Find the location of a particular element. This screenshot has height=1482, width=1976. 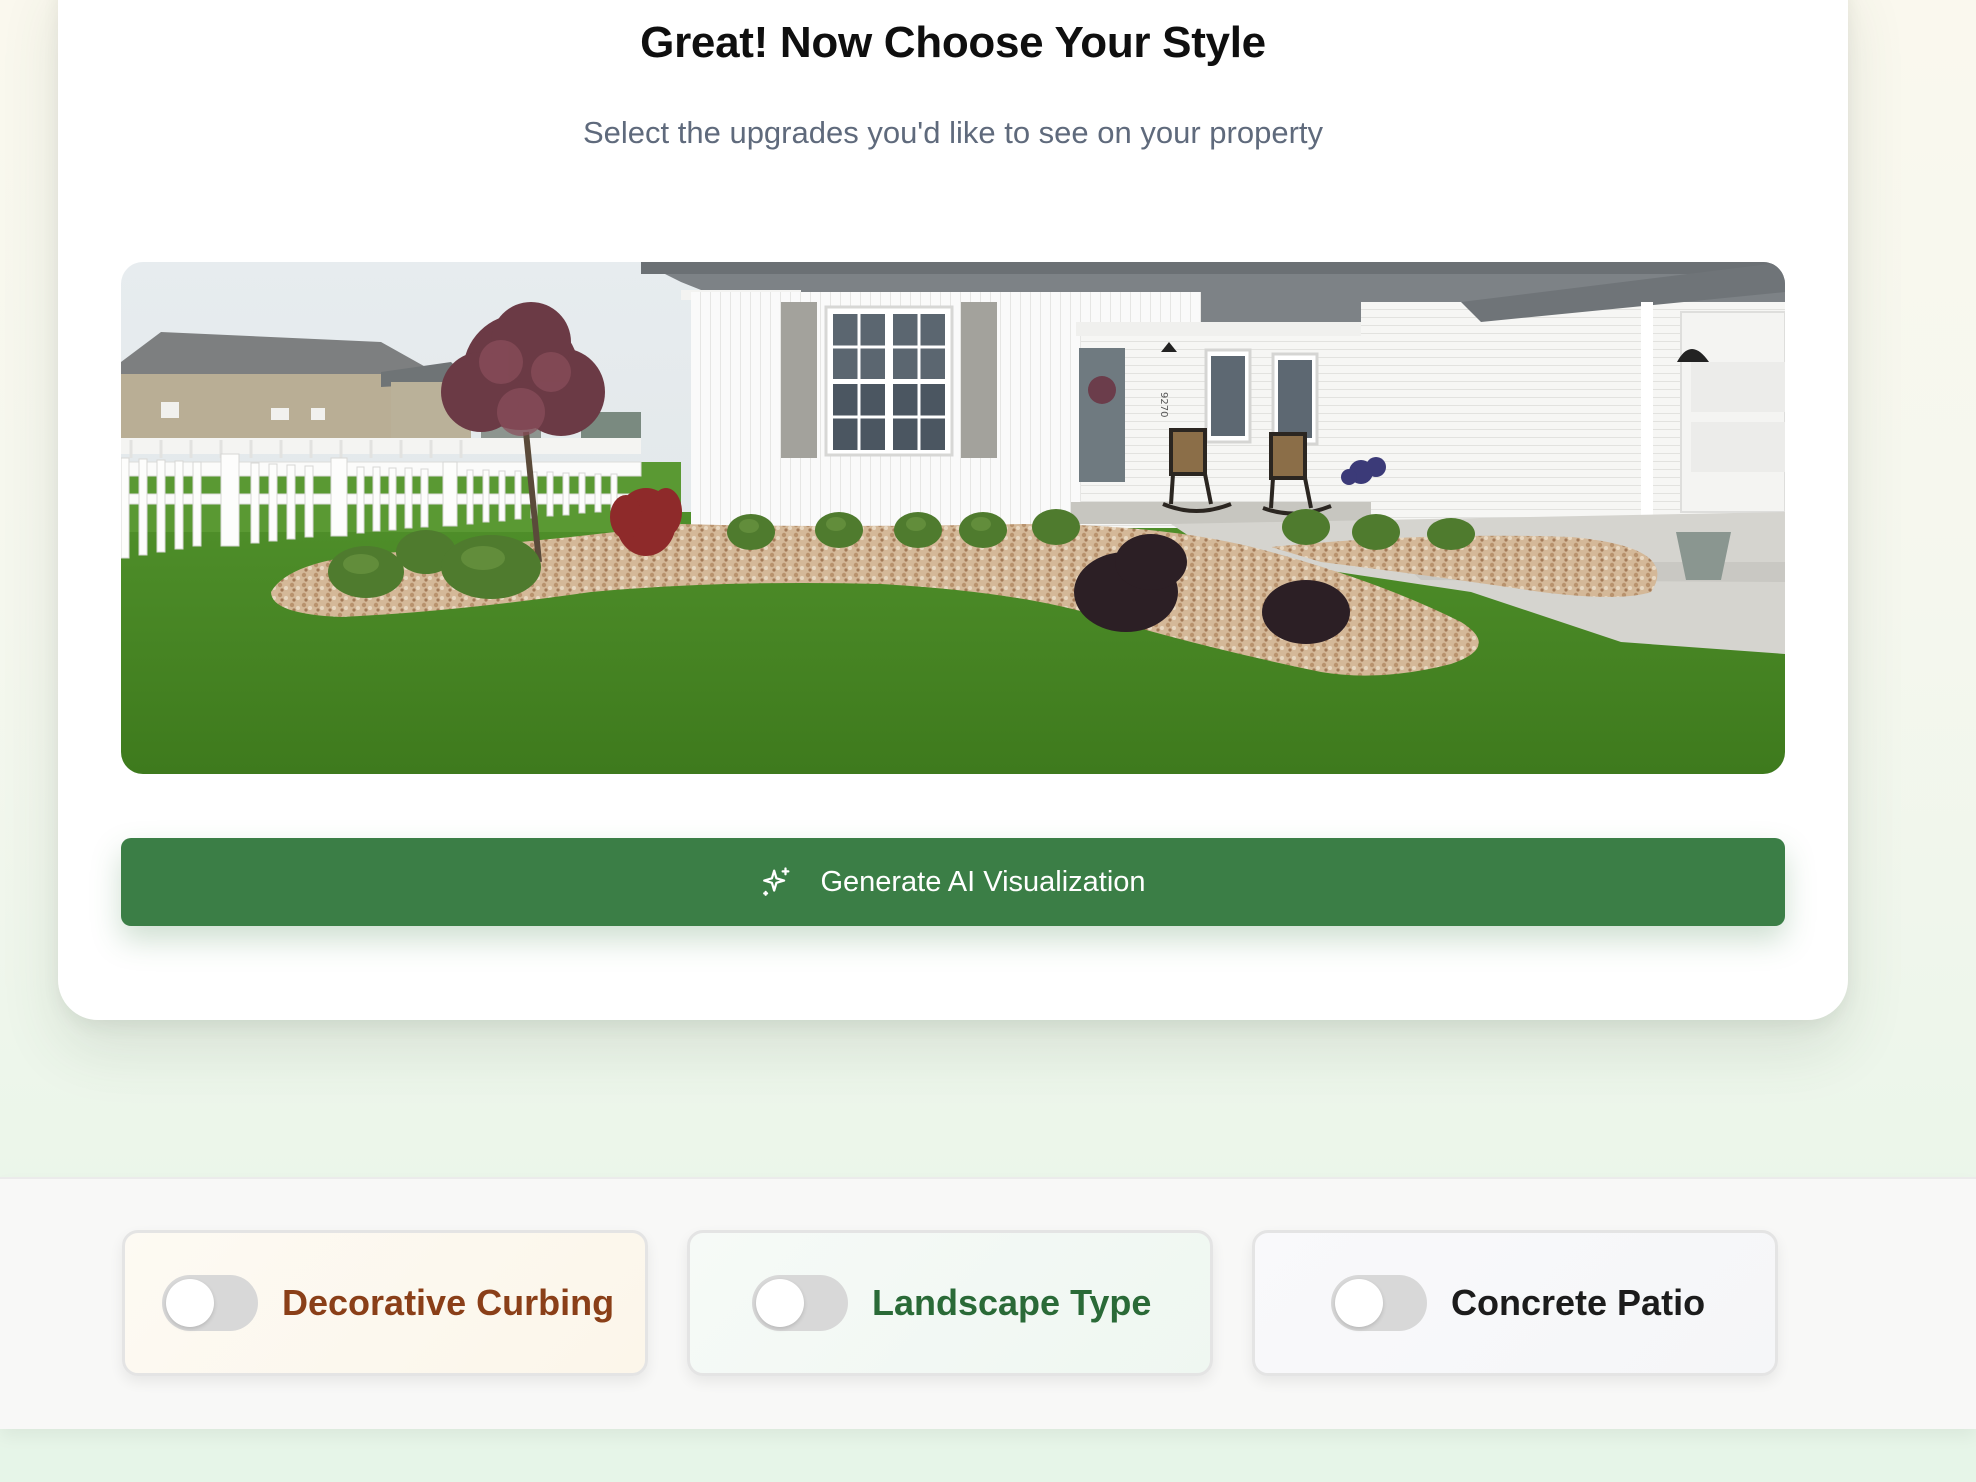

concrete-patio-toggle is located at coordinates (1379, 1303).